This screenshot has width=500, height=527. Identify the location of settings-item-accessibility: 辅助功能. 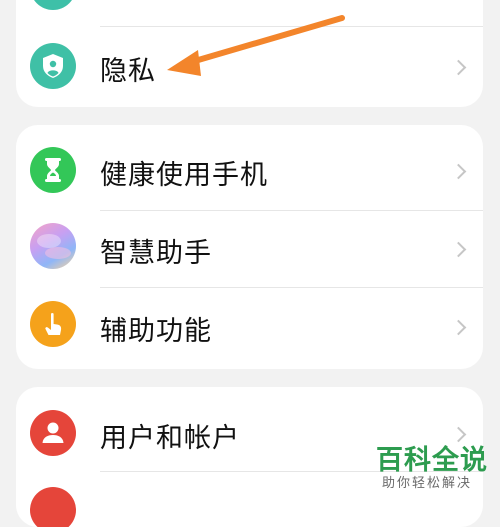
(249, 327).